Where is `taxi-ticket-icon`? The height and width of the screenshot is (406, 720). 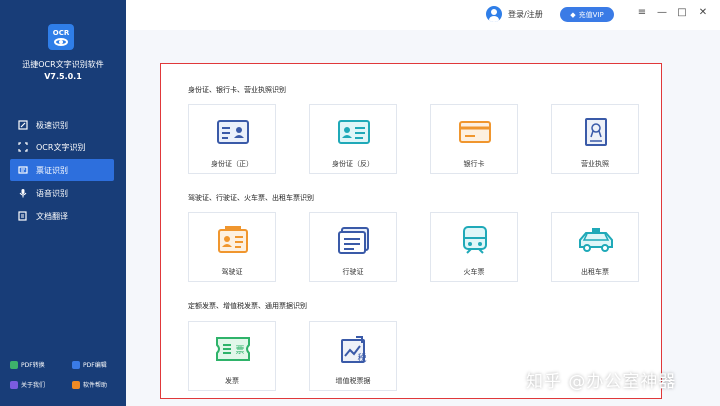
taxi-ticket-icon is located at coordinates (596, 240).